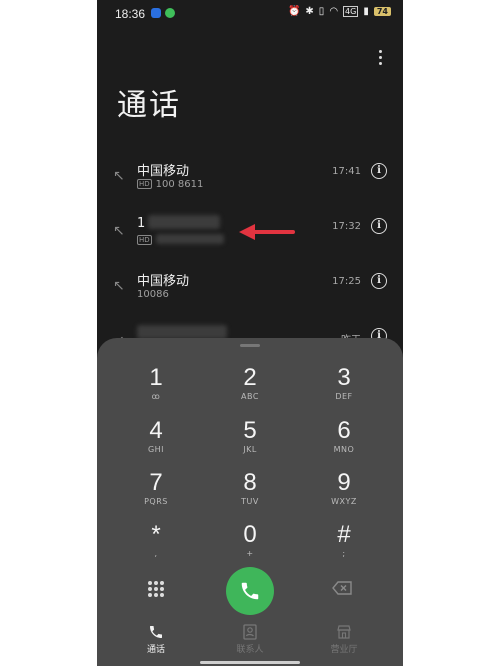 Image resolution: width=500 pixels, height=666 pixels. Describe the element at coordinates (156, 589) in the screenshot. I see `dialpad-toggle-icon` at that location.